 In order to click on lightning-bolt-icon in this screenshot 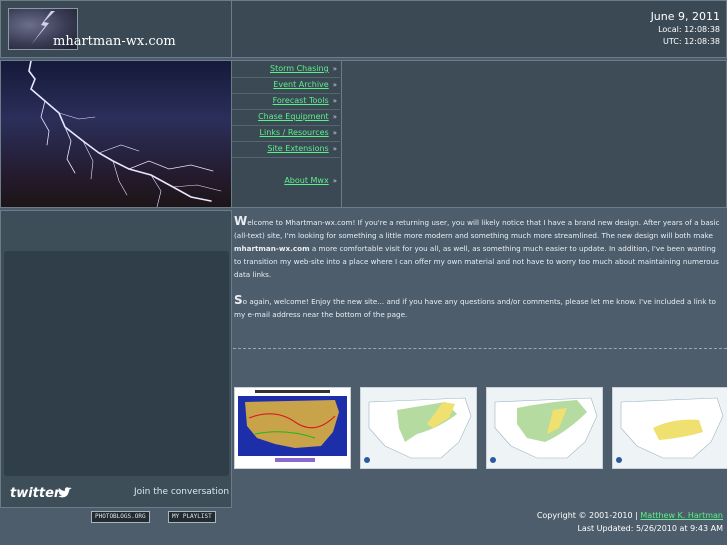, I will do `click(125, 134)`.